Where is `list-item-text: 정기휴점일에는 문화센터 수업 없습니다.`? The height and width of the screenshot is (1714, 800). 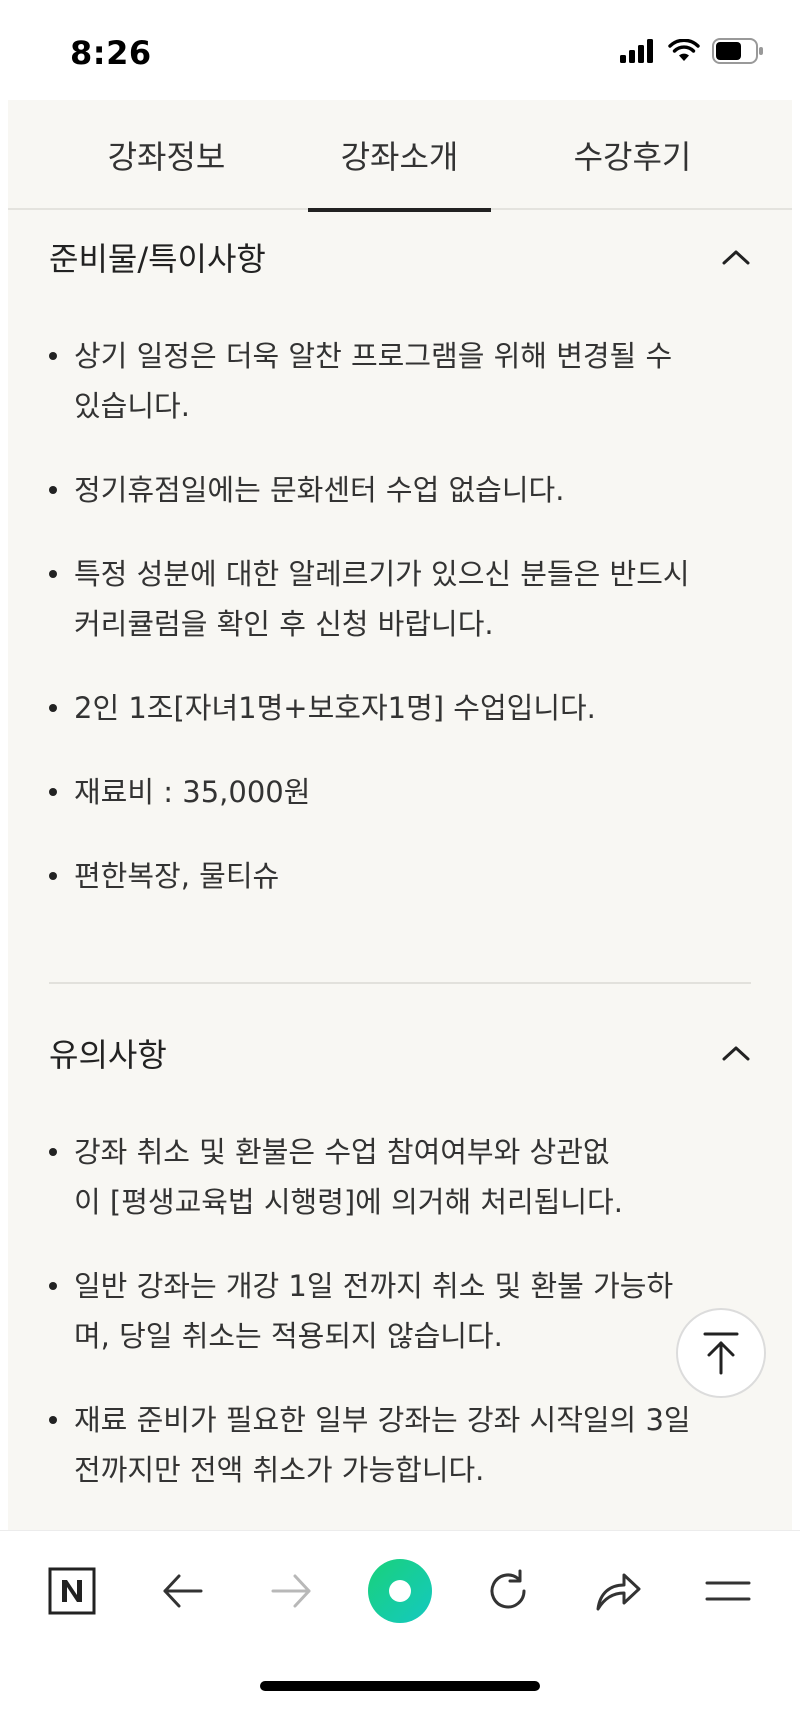
list-item-text: 정기휴점일에는 문화센터 수업 없습니다. is located at coordinates (319, 490).